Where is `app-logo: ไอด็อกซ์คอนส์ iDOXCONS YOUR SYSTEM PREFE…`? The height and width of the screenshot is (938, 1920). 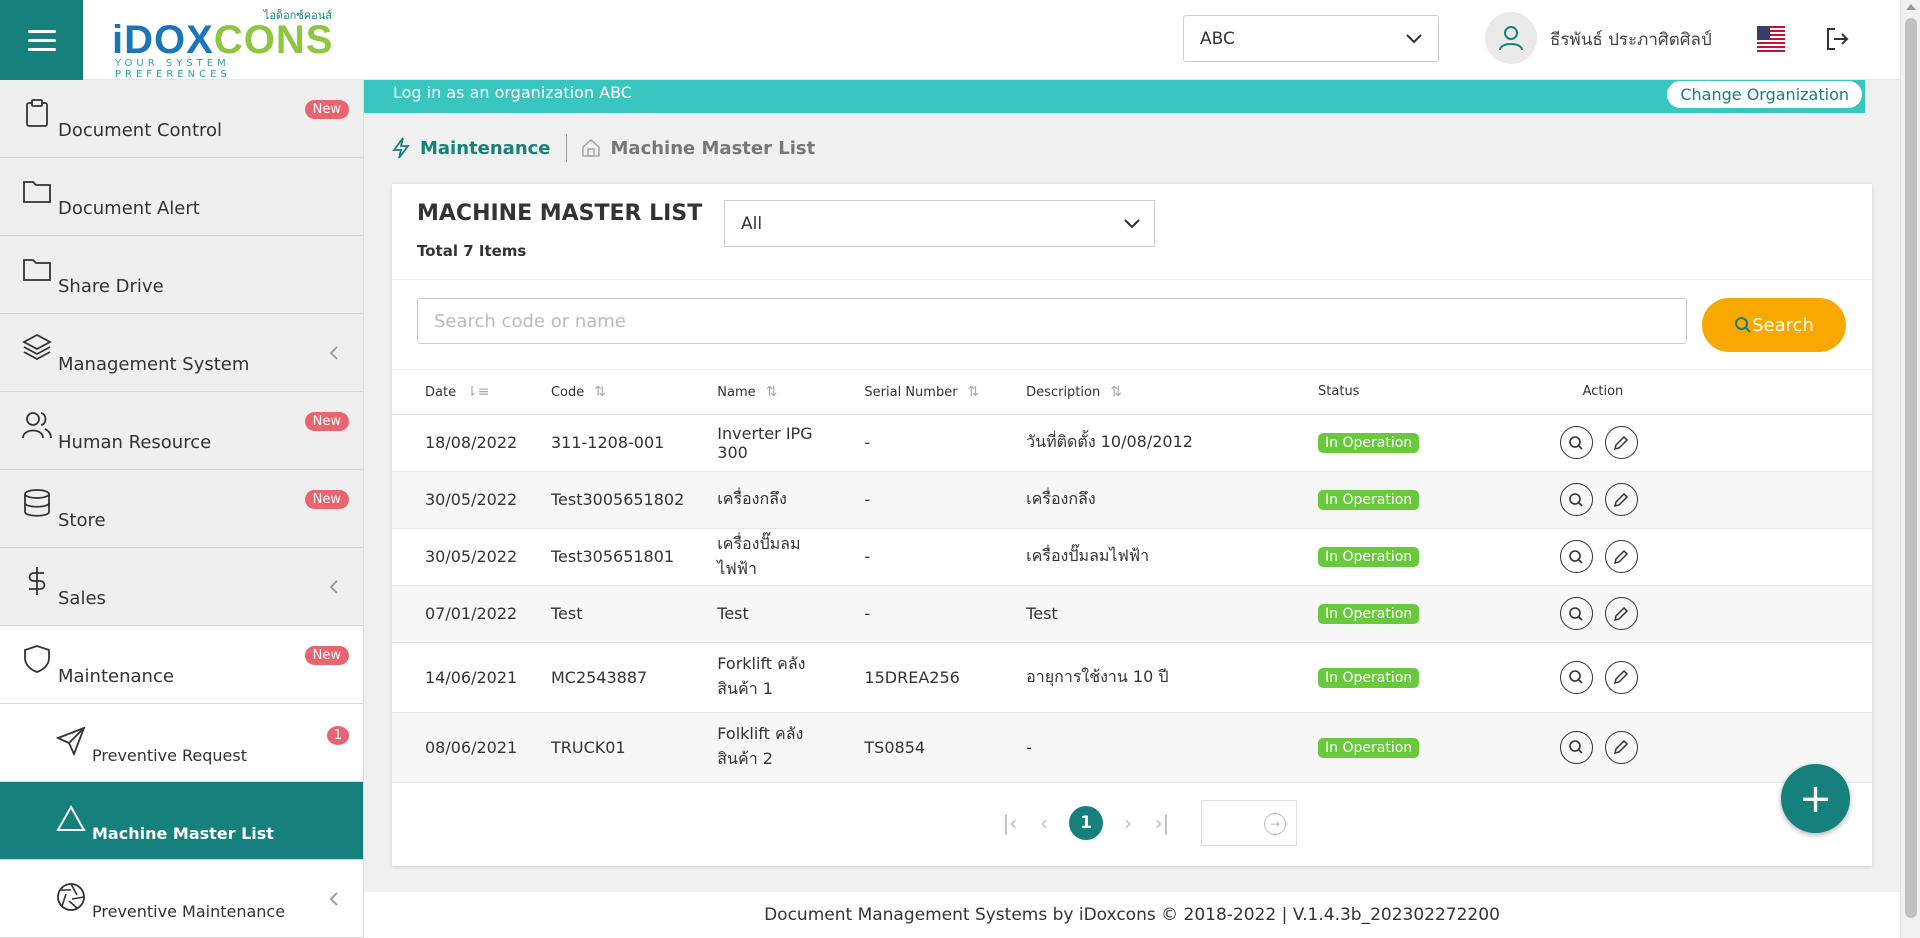
app-logo: ไอด็อกซ์คอนส์ iDOXCONS YOUR SYSTEM PREFE… is located at coordinates (222, 43).